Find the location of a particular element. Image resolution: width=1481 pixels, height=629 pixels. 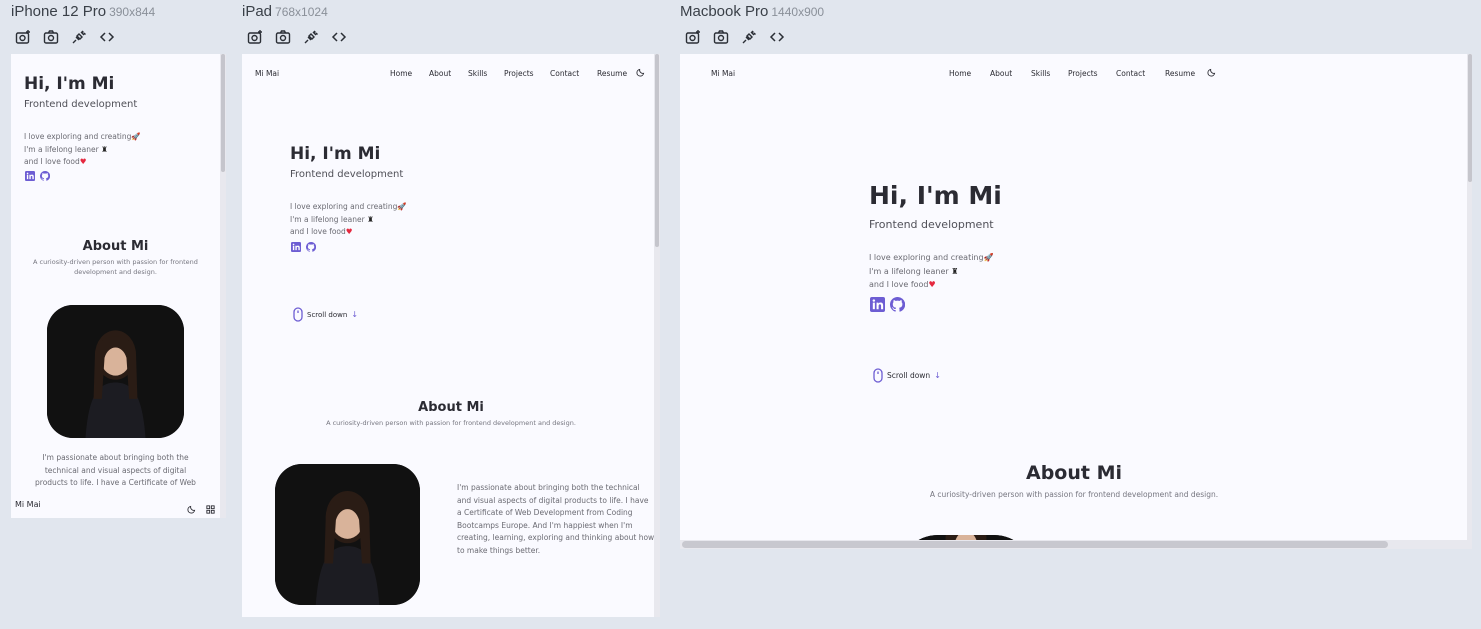

hero-title: Hi, I'm Mi is located at coordinates (335, 154).